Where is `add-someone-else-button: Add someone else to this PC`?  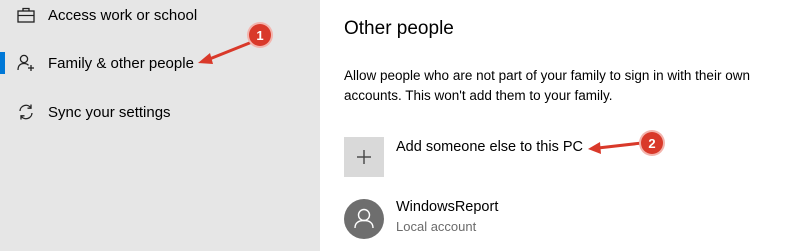
add-someone-else-button: Add someone else to this PC is located at coordinates (494, 157).